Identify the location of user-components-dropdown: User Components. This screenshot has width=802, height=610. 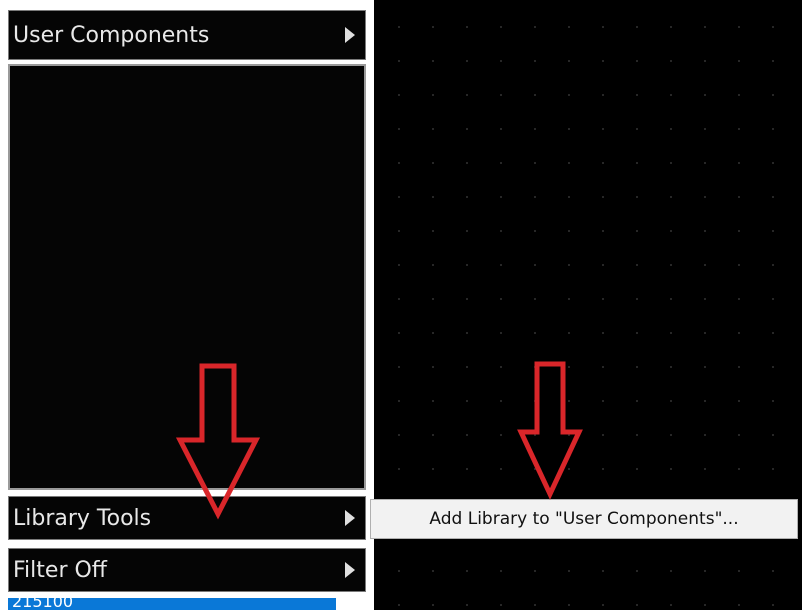
(187, 35).